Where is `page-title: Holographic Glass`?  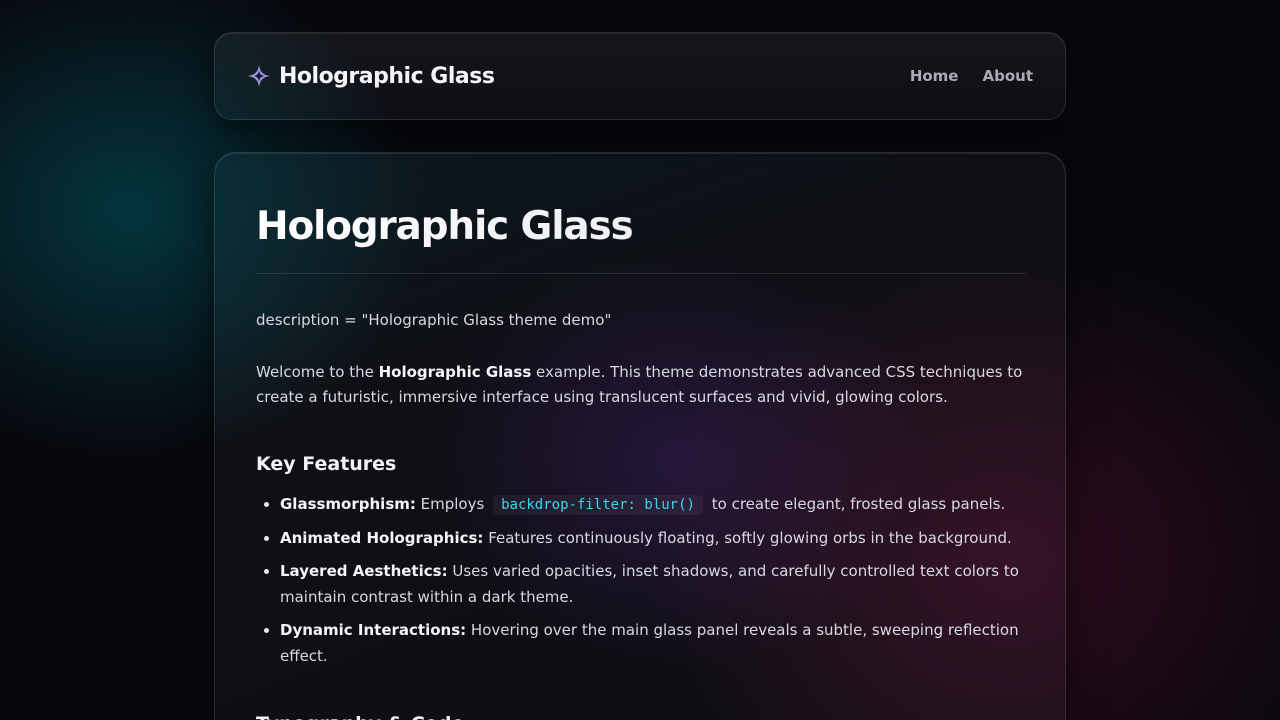
page-title: Holographic Glass is located at coordinates (640, 227).